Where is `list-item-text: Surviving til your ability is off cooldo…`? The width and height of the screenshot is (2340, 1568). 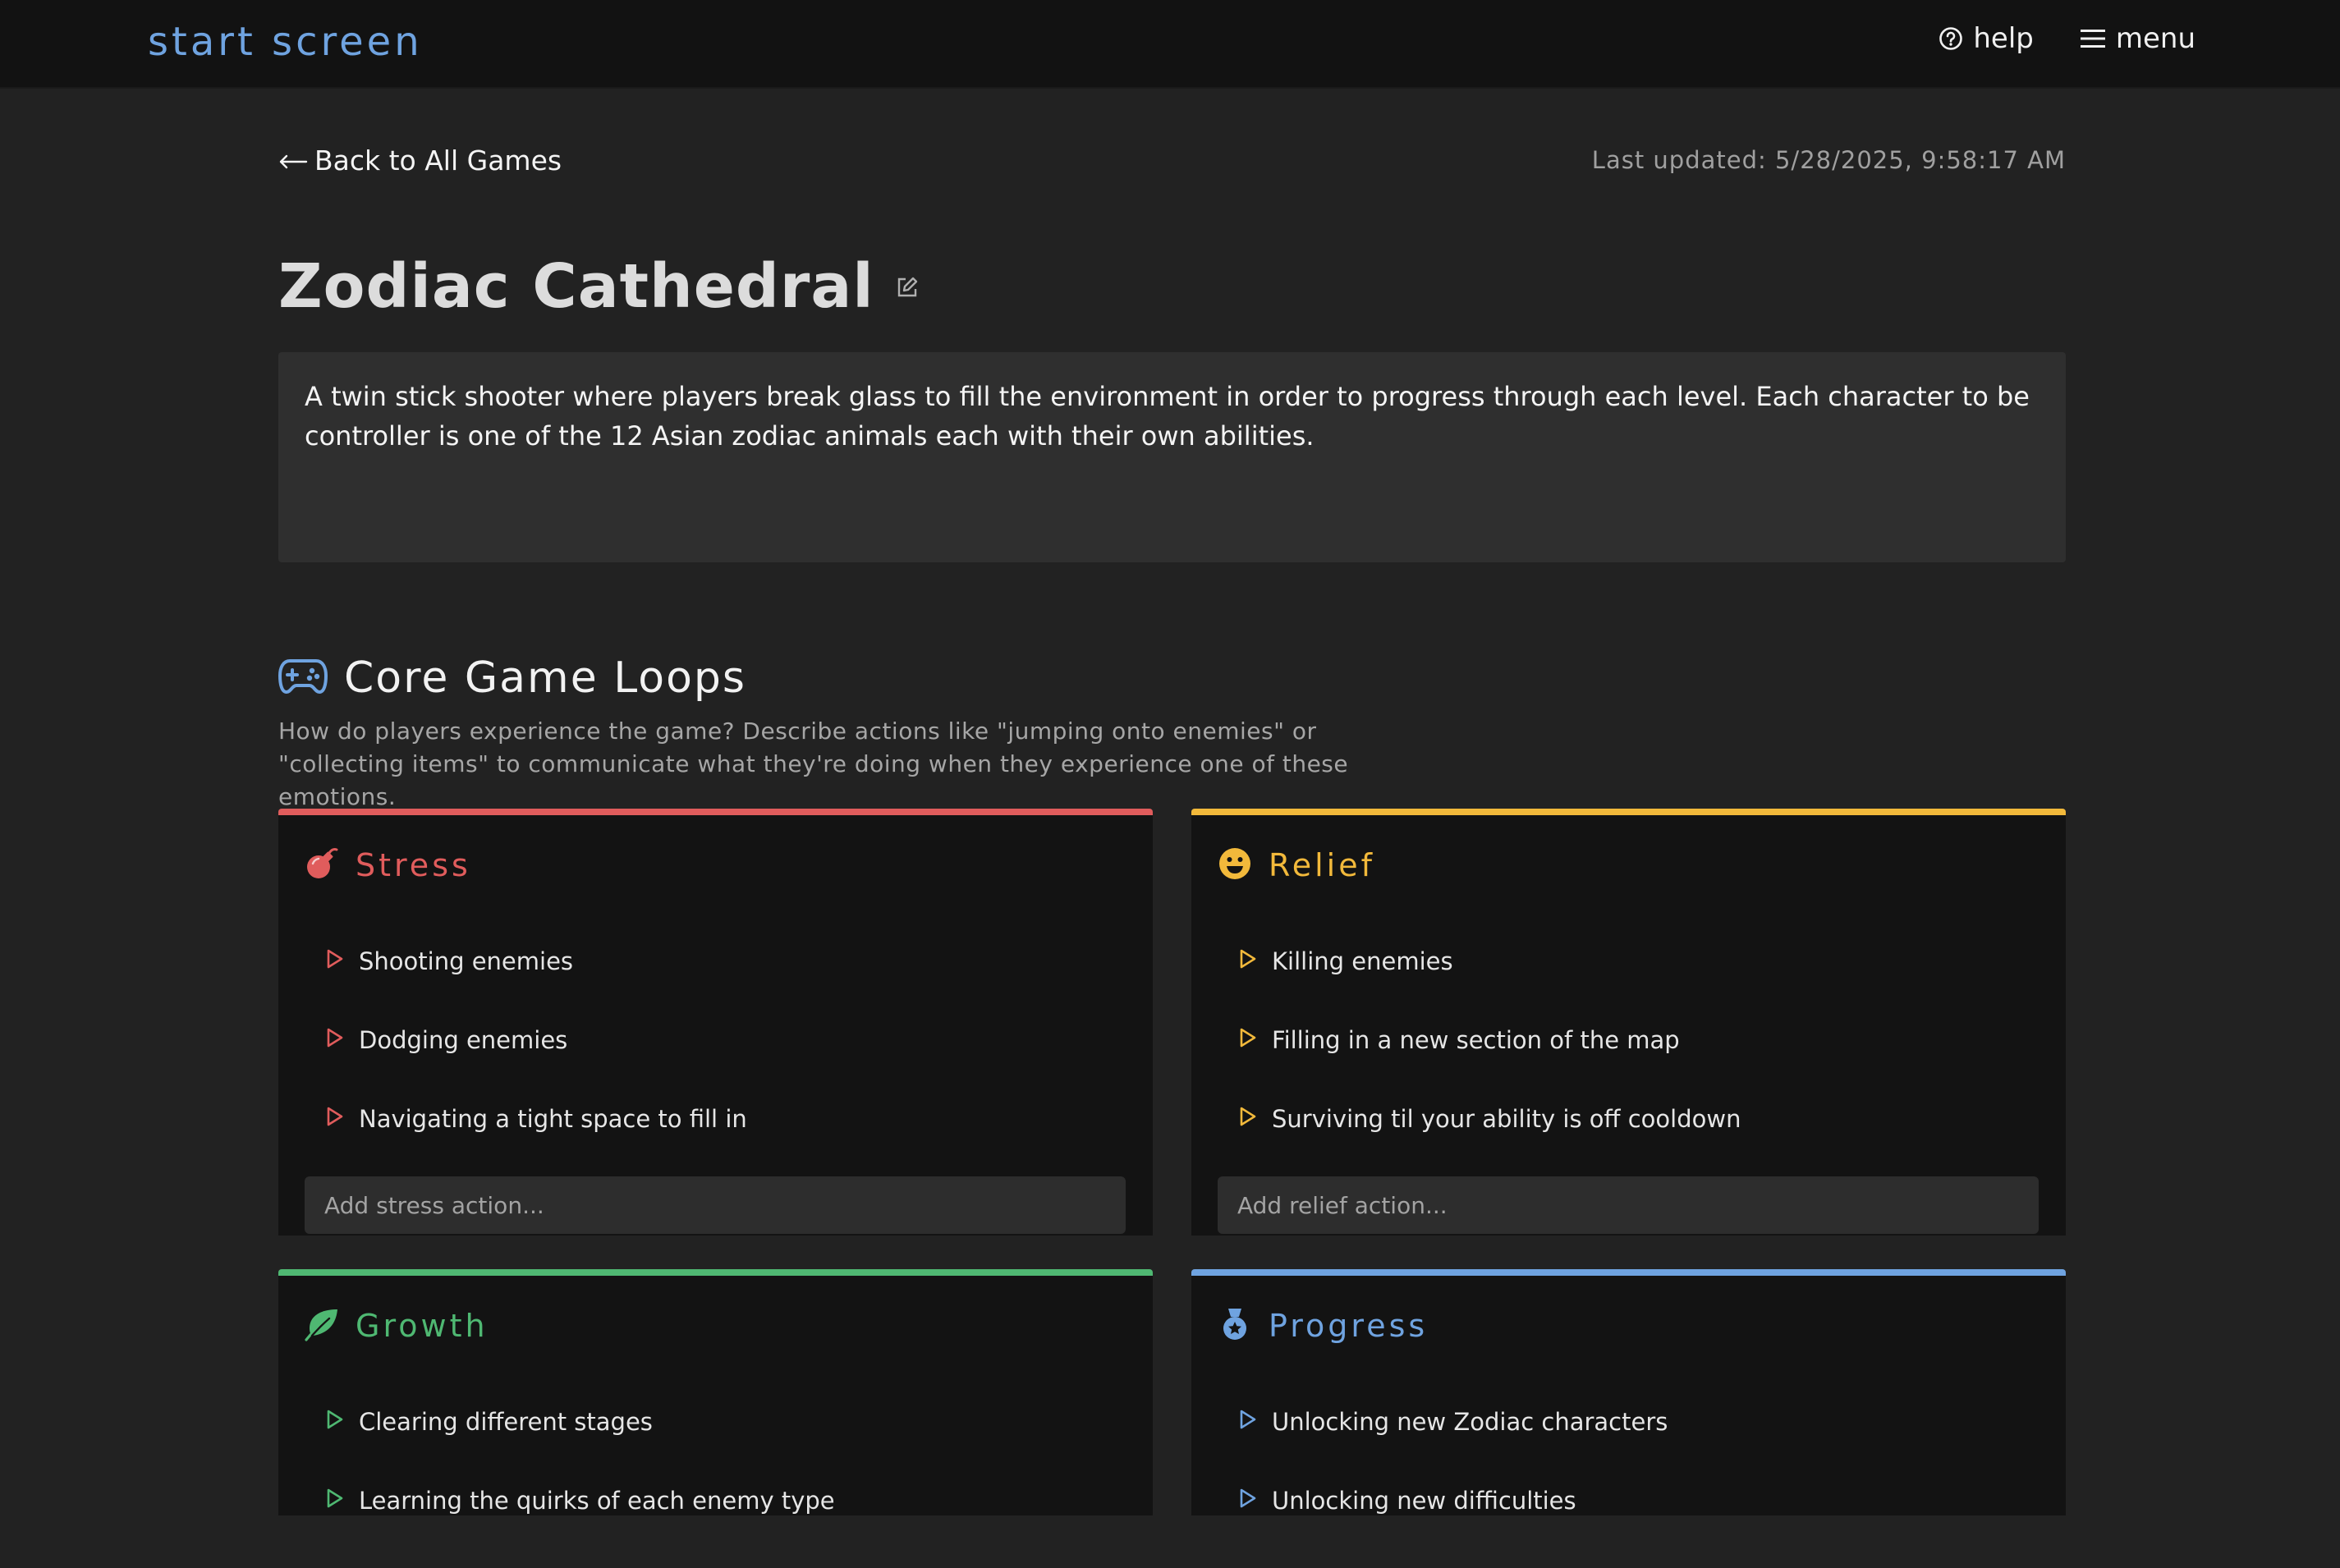
list-item-text: Surviving til your ability is off cooldo… is located at coordinates (1506, 1119).